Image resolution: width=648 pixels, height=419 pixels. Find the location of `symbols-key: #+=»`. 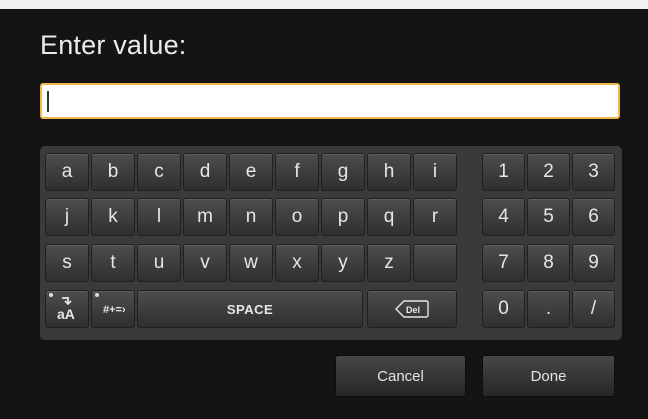

symbols-key: #+=» is located at coordinates (113, 309).